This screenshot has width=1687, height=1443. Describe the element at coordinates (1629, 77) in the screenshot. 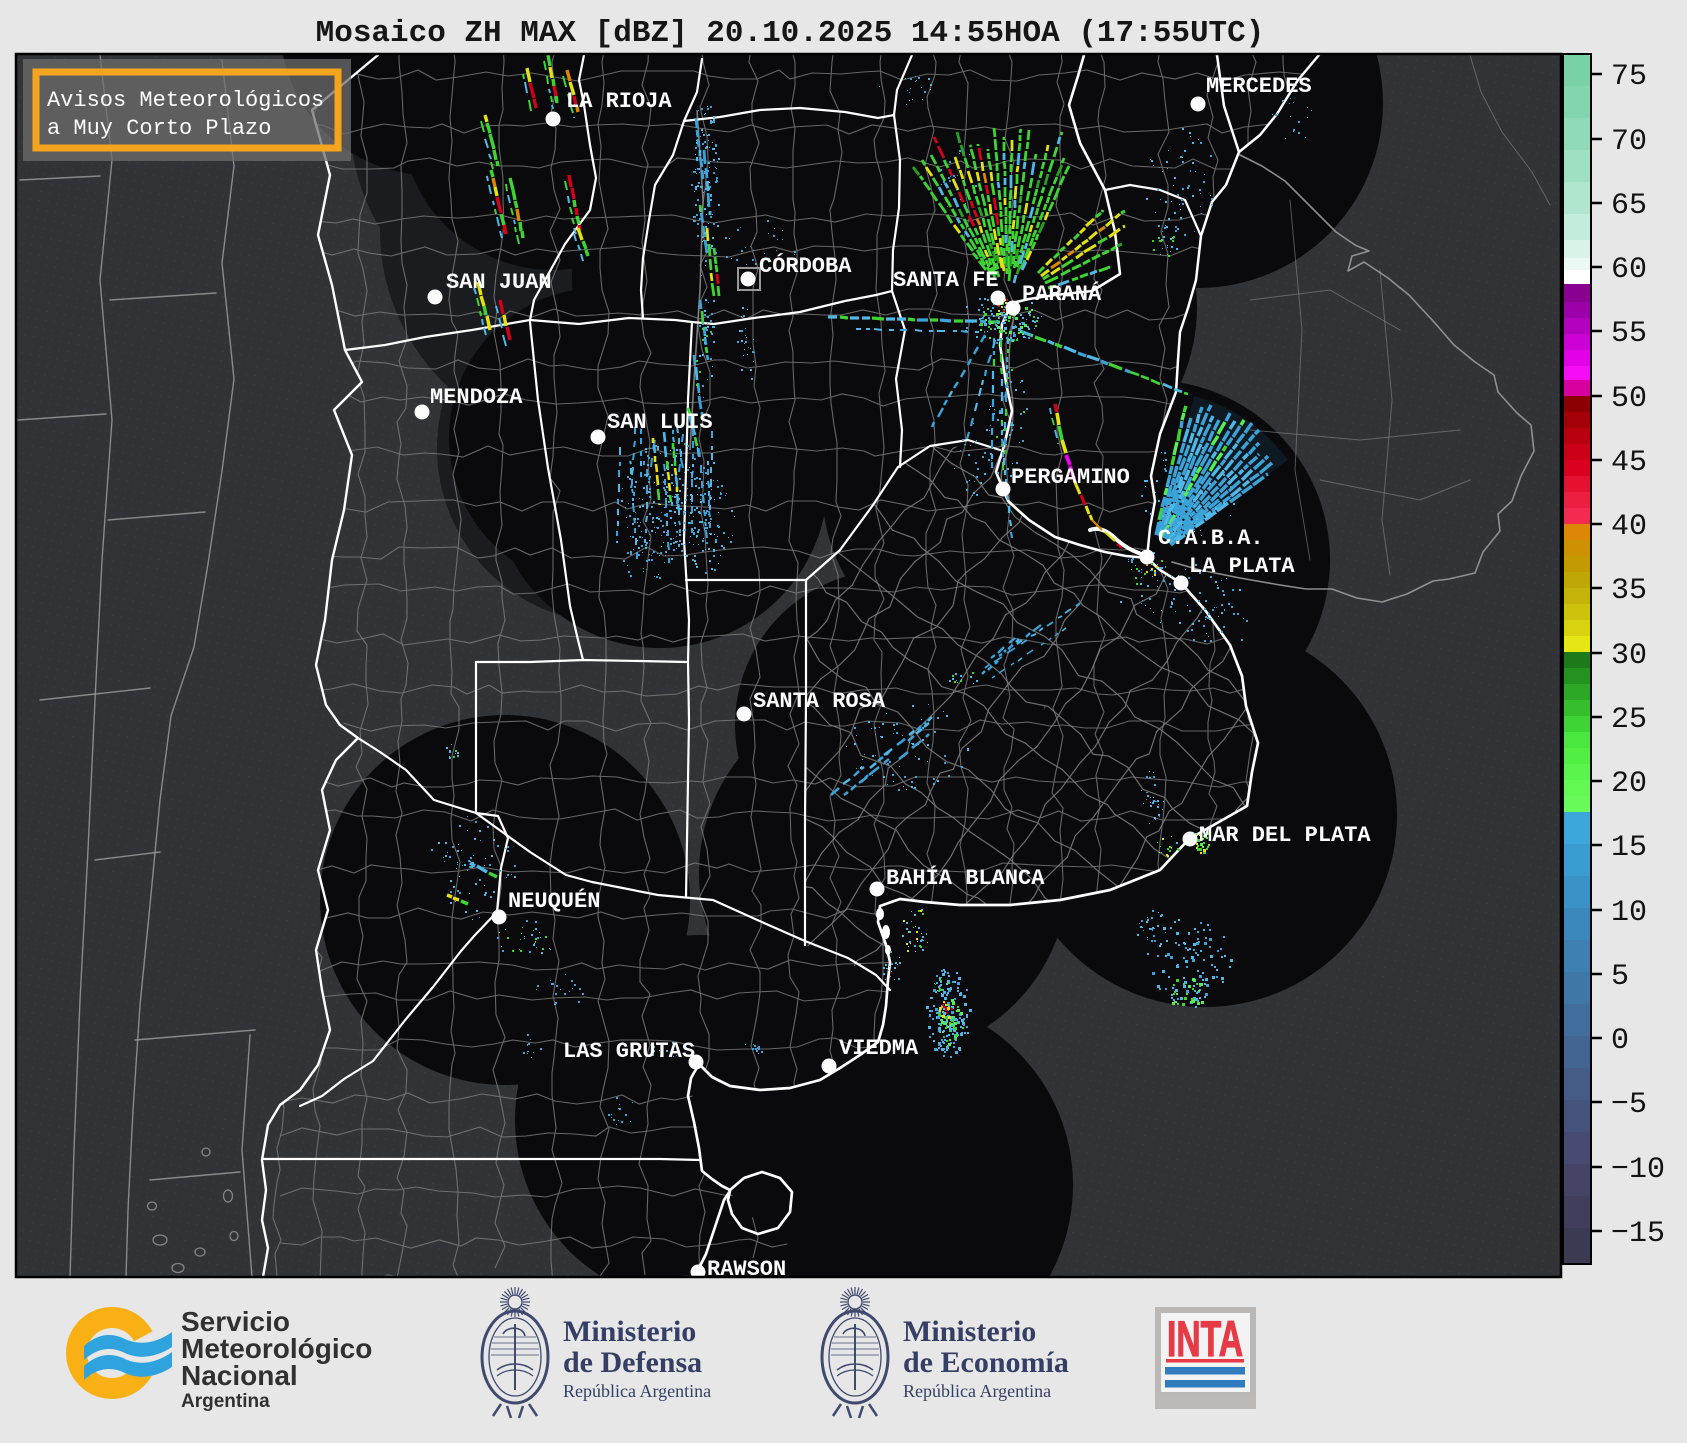

I see `svg-text: 75` at that location.